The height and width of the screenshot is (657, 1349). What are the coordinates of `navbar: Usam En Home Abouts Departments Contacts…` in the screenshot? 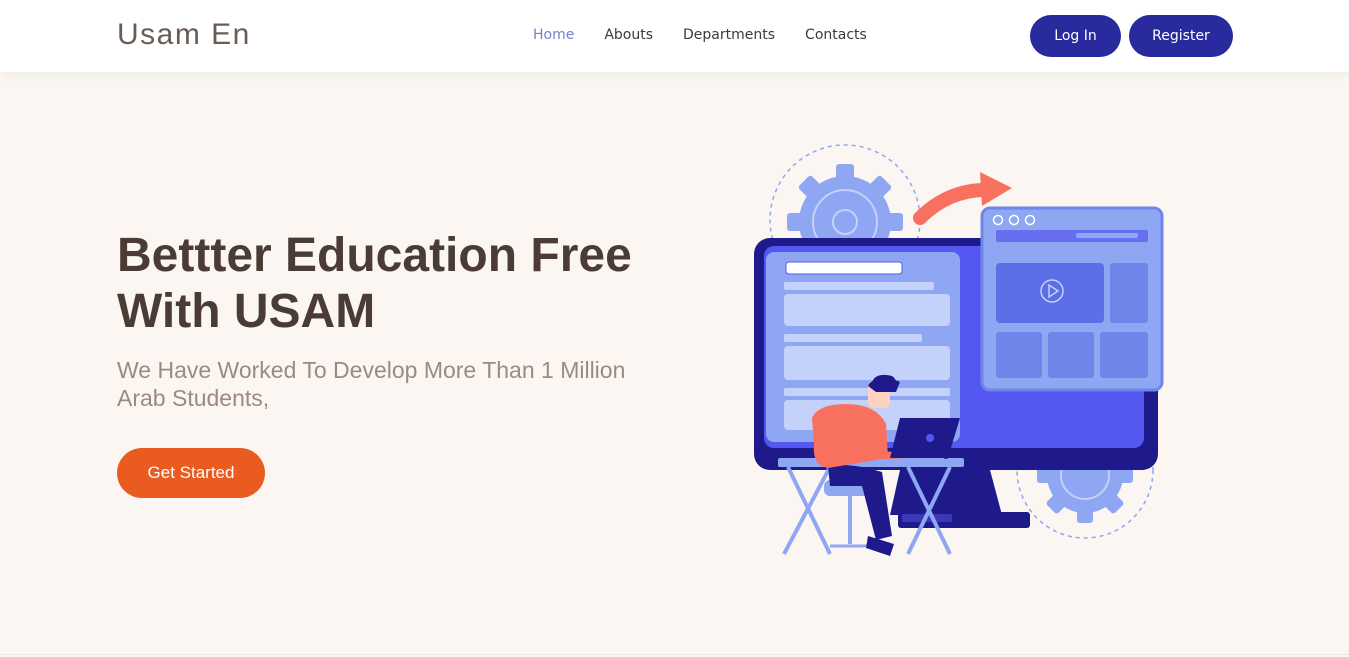 It's located at (674, 36).